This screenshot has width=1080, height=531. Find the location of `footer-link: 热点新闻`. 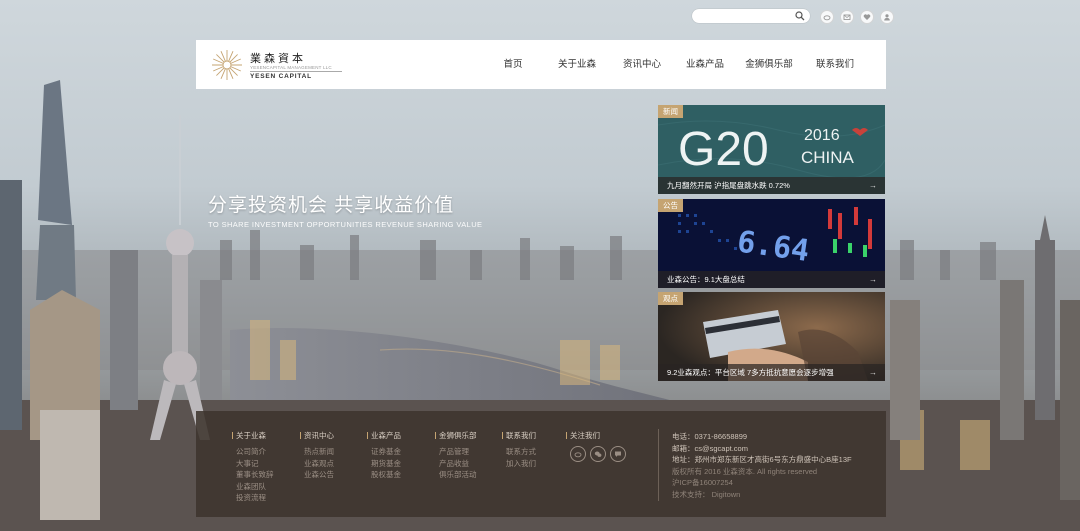

footer-link: 热点新闻 is located at coordinates (317, 452).